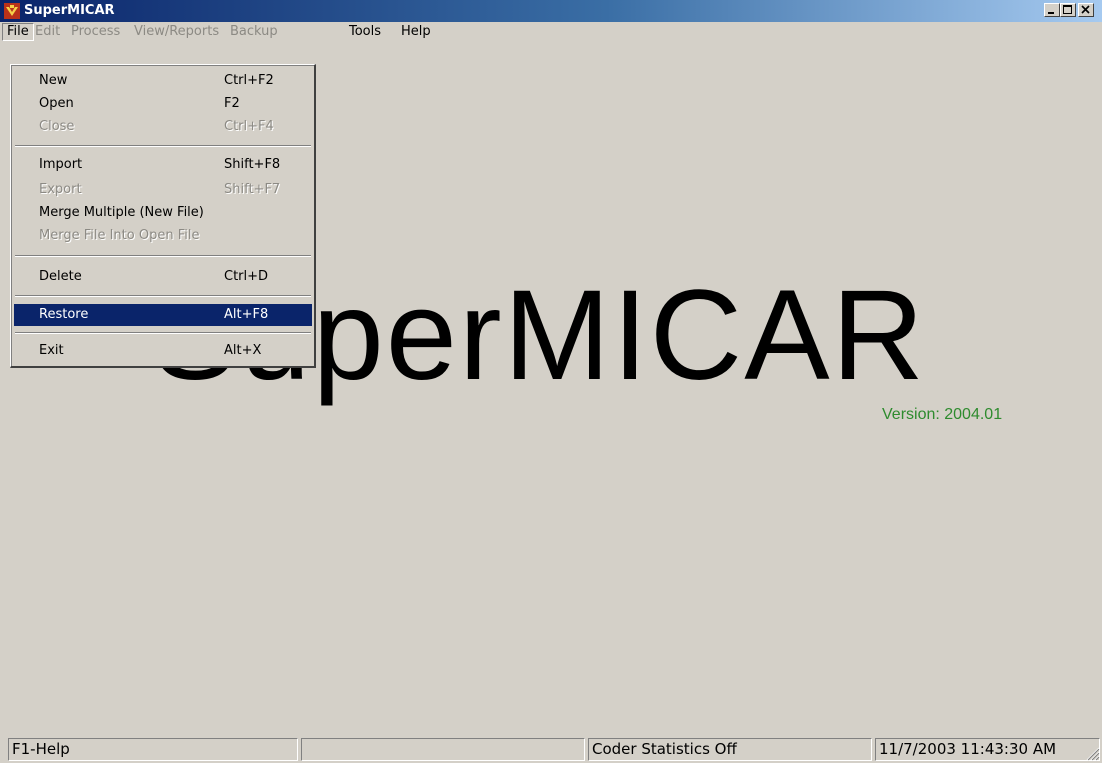 The image size is (1102, 763). Describe the element at coordinates (246, 314) in the screenshot. I see `menu-item-shortcut: Alt+F8` at that location.